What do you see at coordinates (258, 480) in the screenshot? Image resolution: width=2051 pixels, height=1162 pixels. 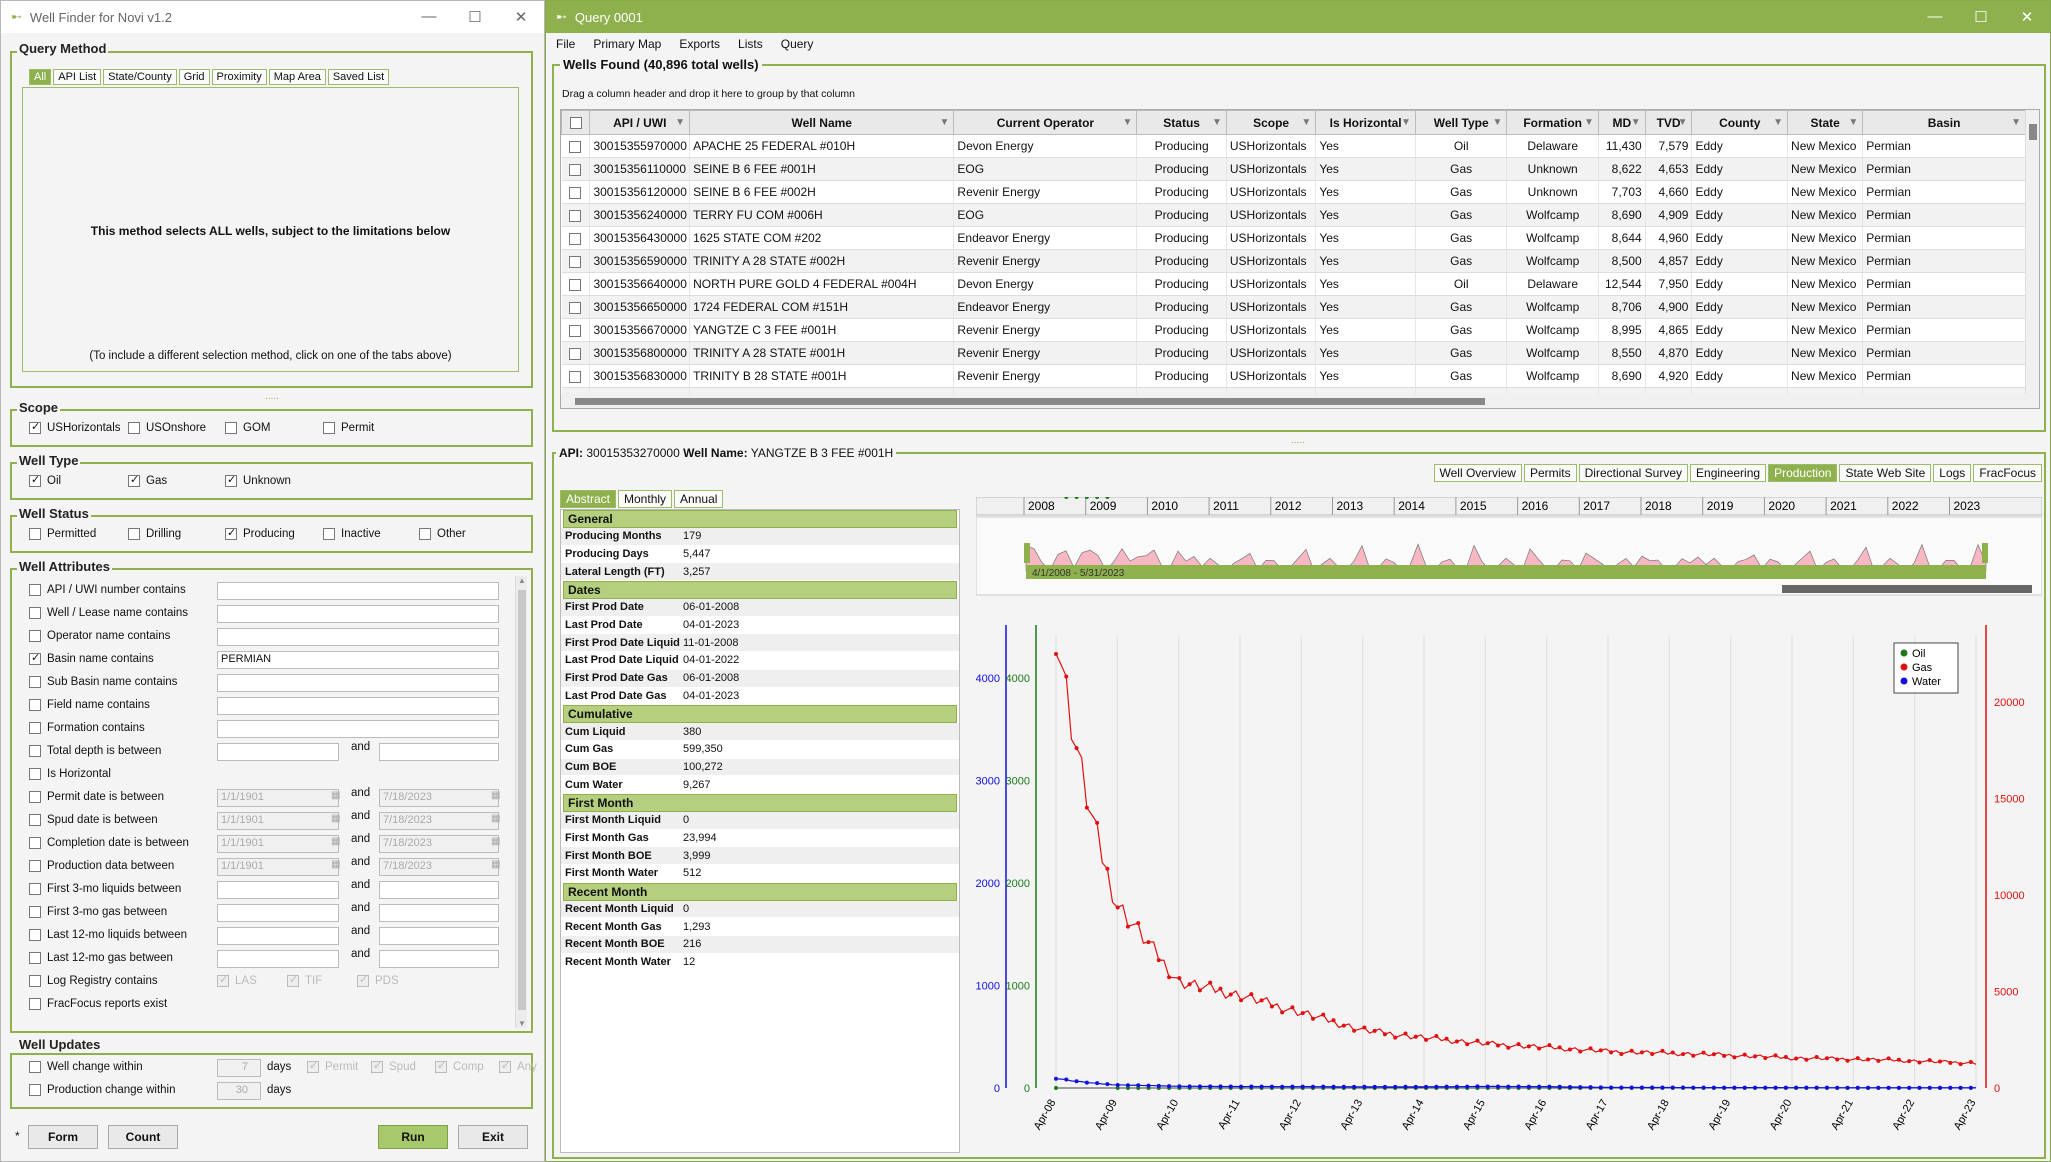 I see `option-unknown: Unknown` at bounding box center [258, 480].